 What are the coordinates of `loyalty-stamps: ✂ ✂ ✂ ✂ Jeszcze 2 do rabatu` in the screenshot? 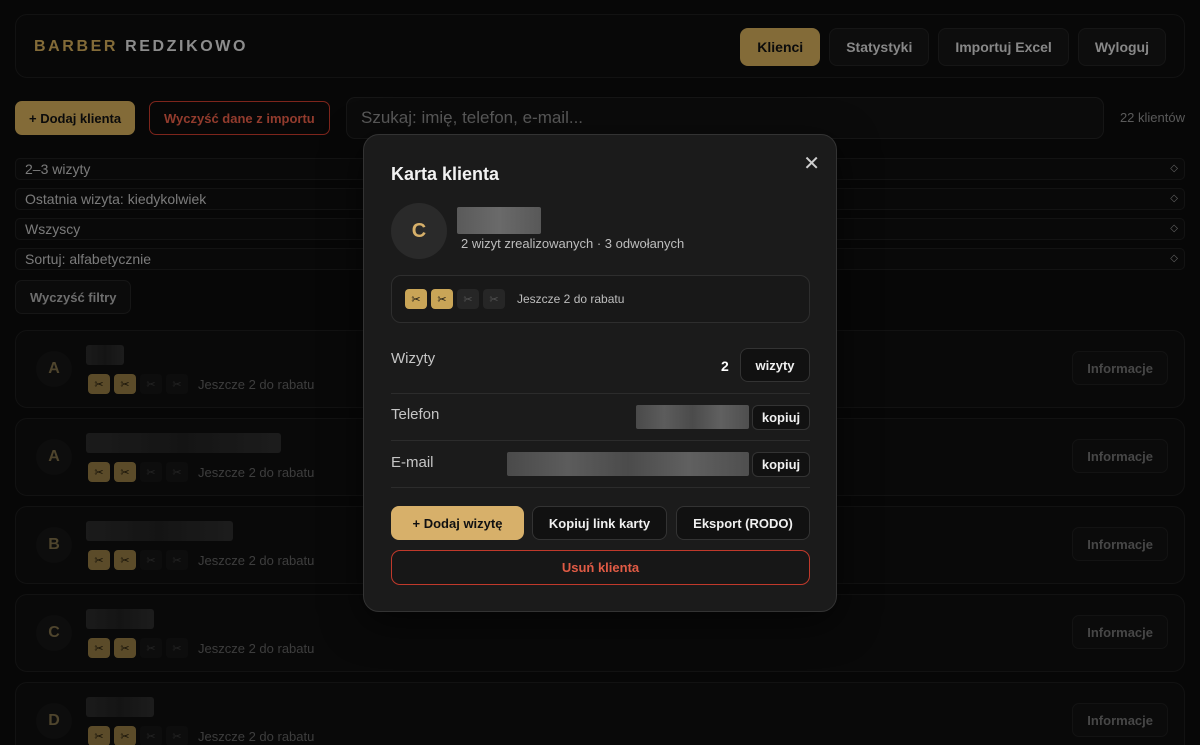 It's located at (514, 299).